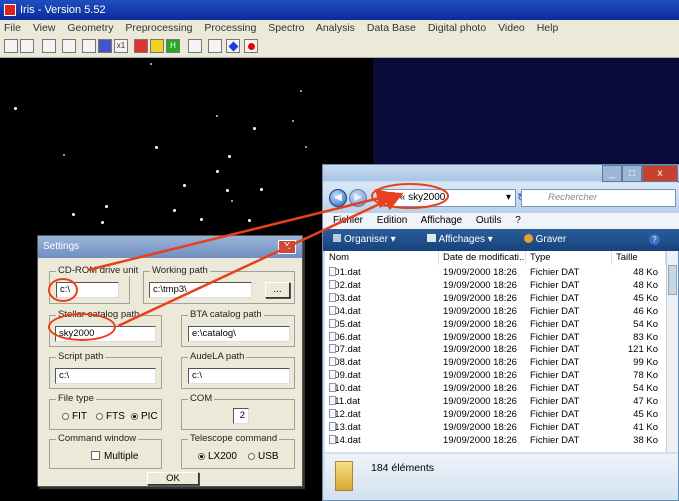  What do you see at coordinates (391, 28) in the screenshot?
I see `menu-database: Data Base` at bounding box center [391, 28].